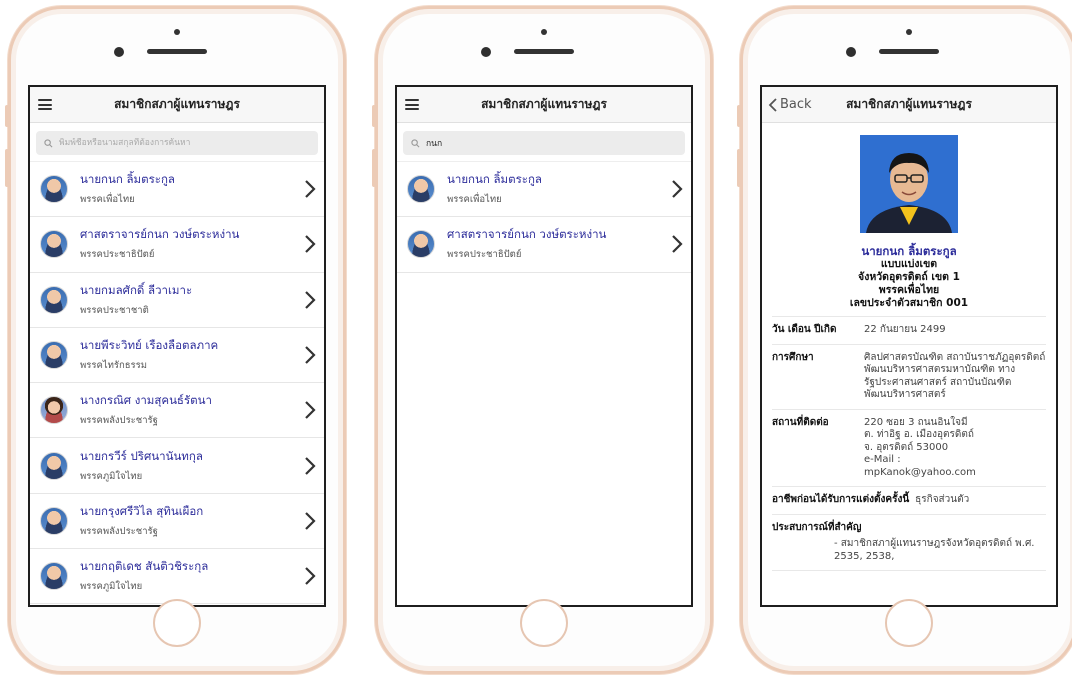 The height and width of the screenshot is (680, 1072). Describe the element at coordinates (113, 366) in the screenshot. I see `member-party: พรรคไทรักธรรม` at that location.